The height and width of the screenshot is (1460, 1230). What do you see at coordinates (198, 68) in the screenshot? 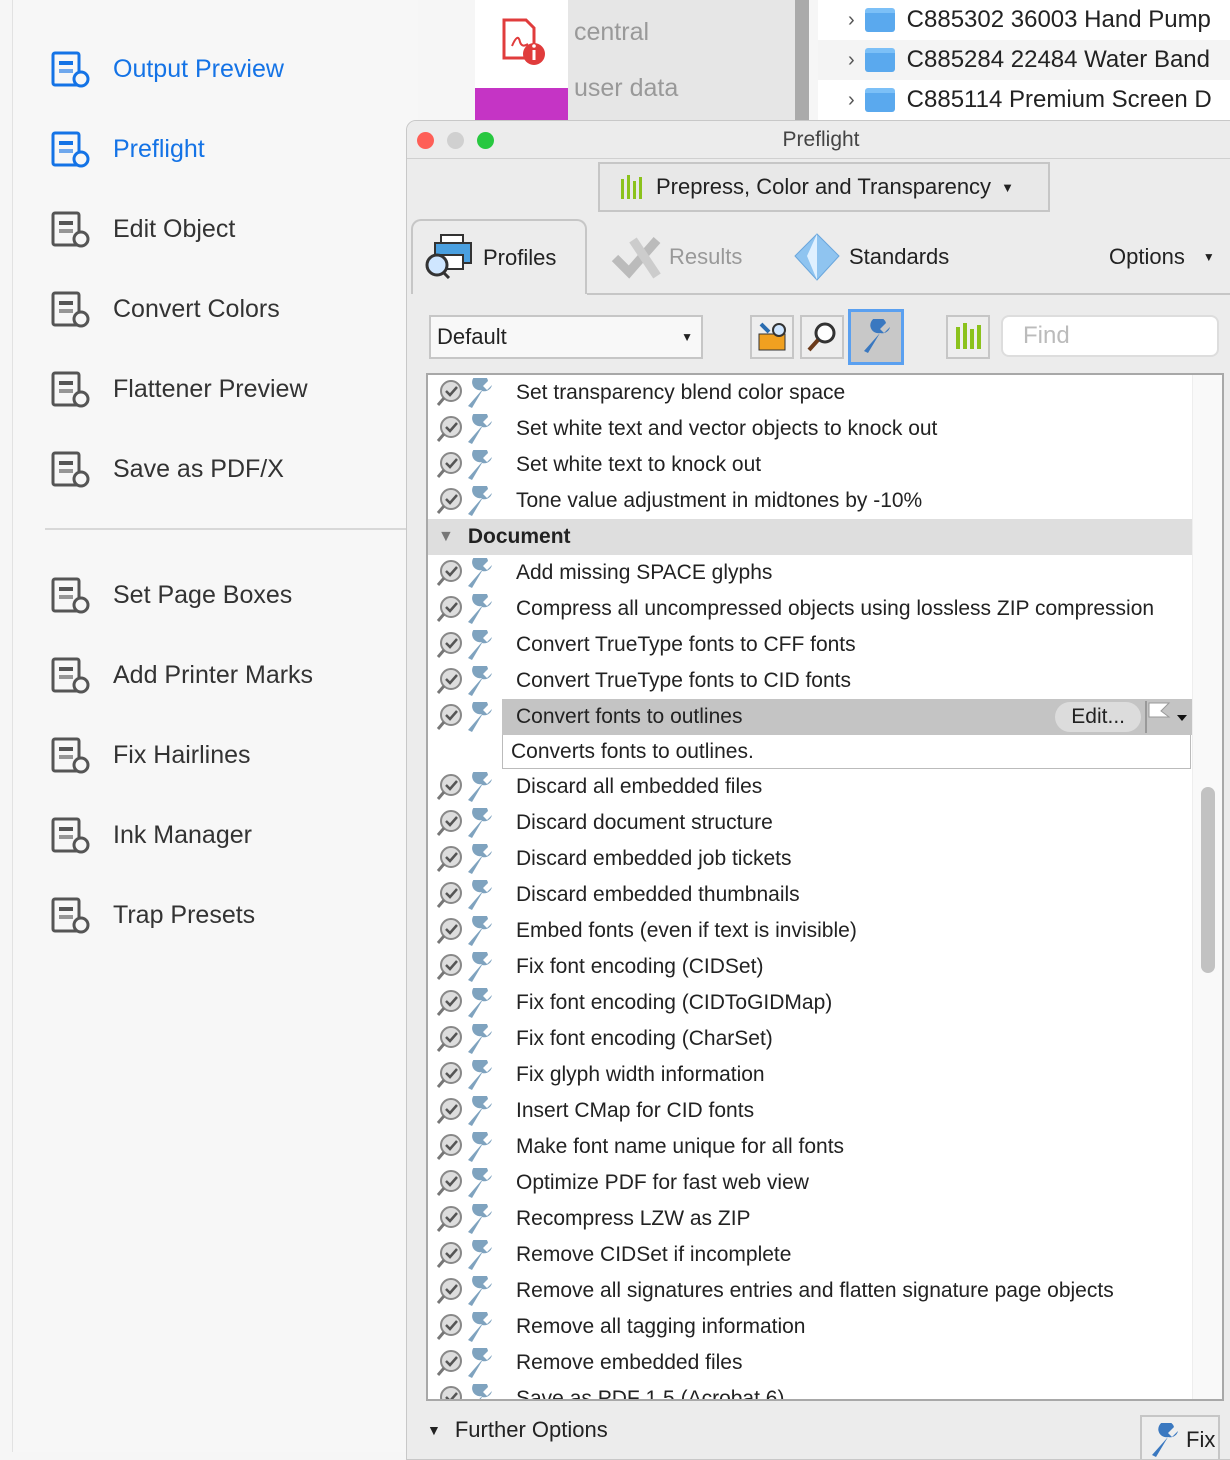
I see `tool-label: Output Preview` at bounding box center [198, 68].